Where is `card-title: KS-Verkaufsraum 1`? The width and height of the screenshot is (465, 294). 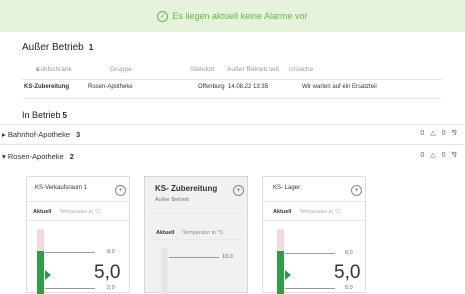 card-title: KS-Verkaufsraum 1 is located at coordinates (61, 188).